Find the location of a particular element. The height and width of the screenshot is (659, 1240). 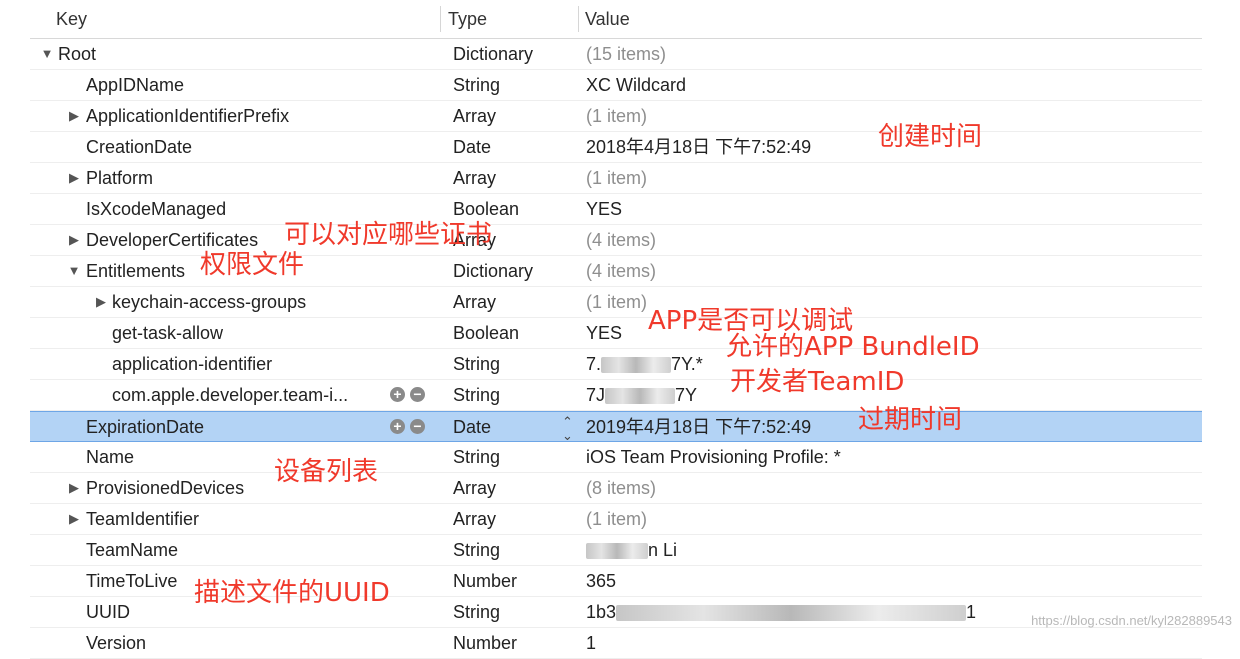

table-row: TeamName String n Li is located at coordinates (616, 550).